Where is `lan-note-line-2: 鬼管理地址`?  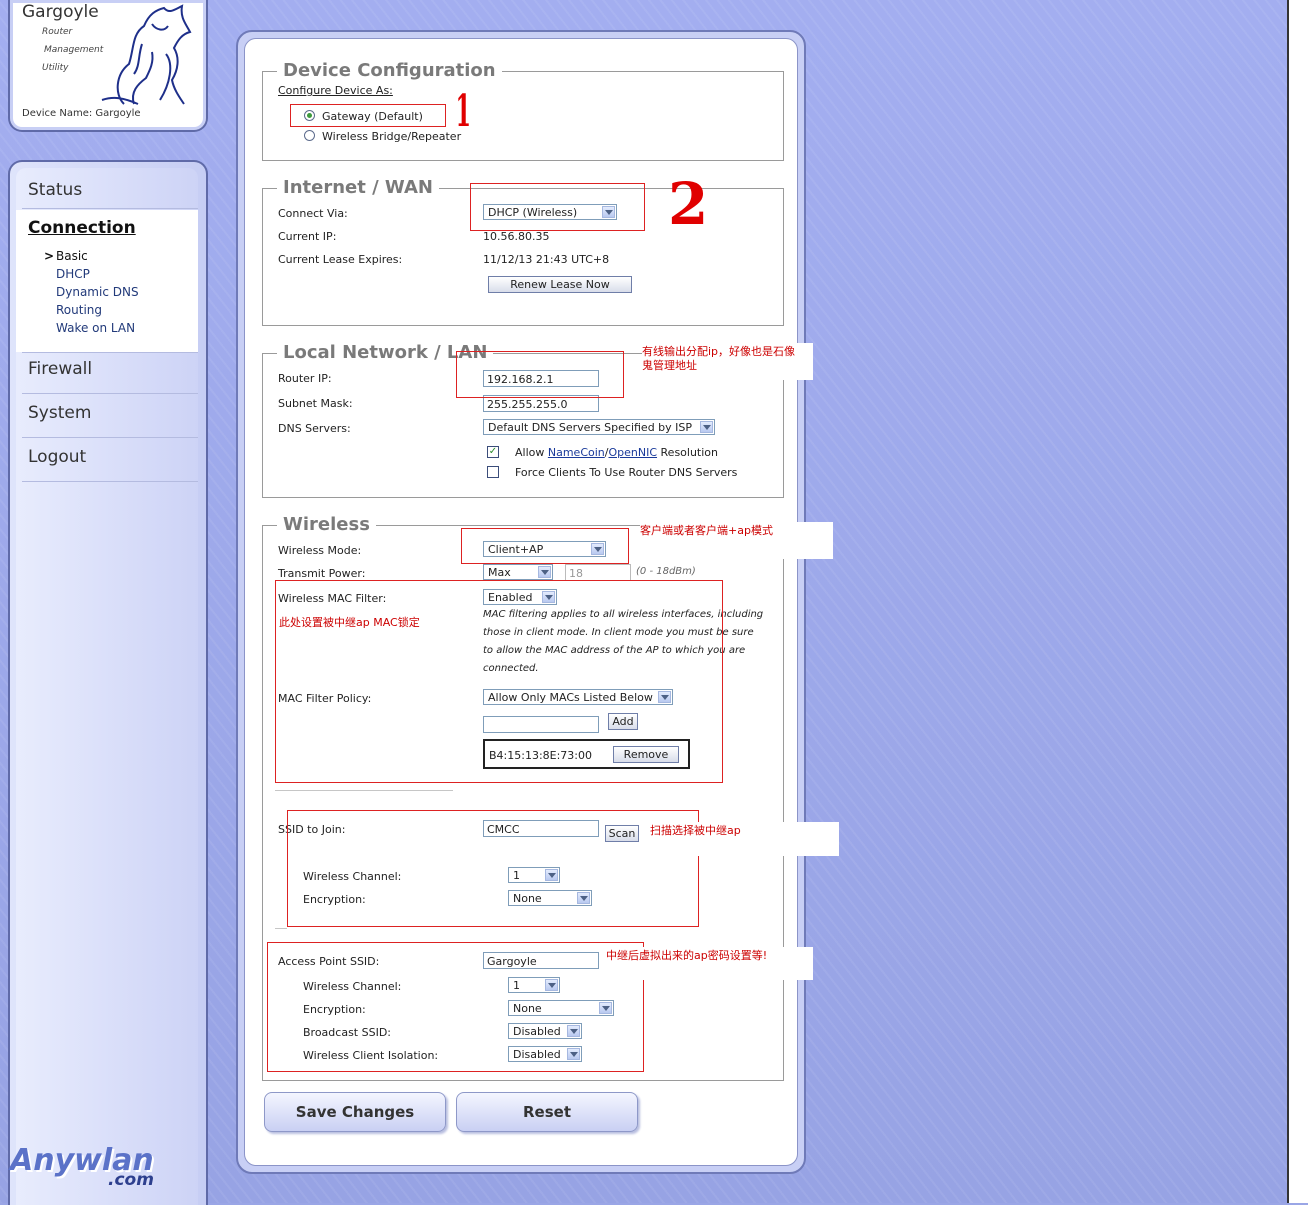 lan-note-line-2: 鬼管理地址 is located at coordinates (669, 365).